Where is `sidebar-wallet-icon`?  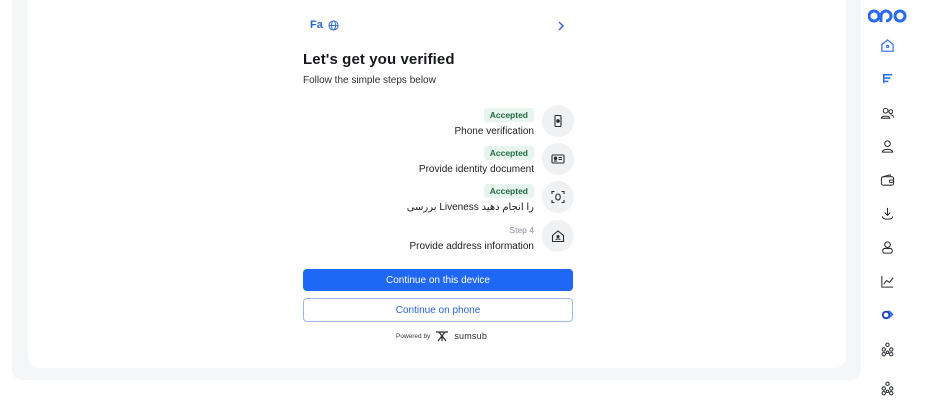 sidebar-wallet-icon is located at coordinates (887, 180).